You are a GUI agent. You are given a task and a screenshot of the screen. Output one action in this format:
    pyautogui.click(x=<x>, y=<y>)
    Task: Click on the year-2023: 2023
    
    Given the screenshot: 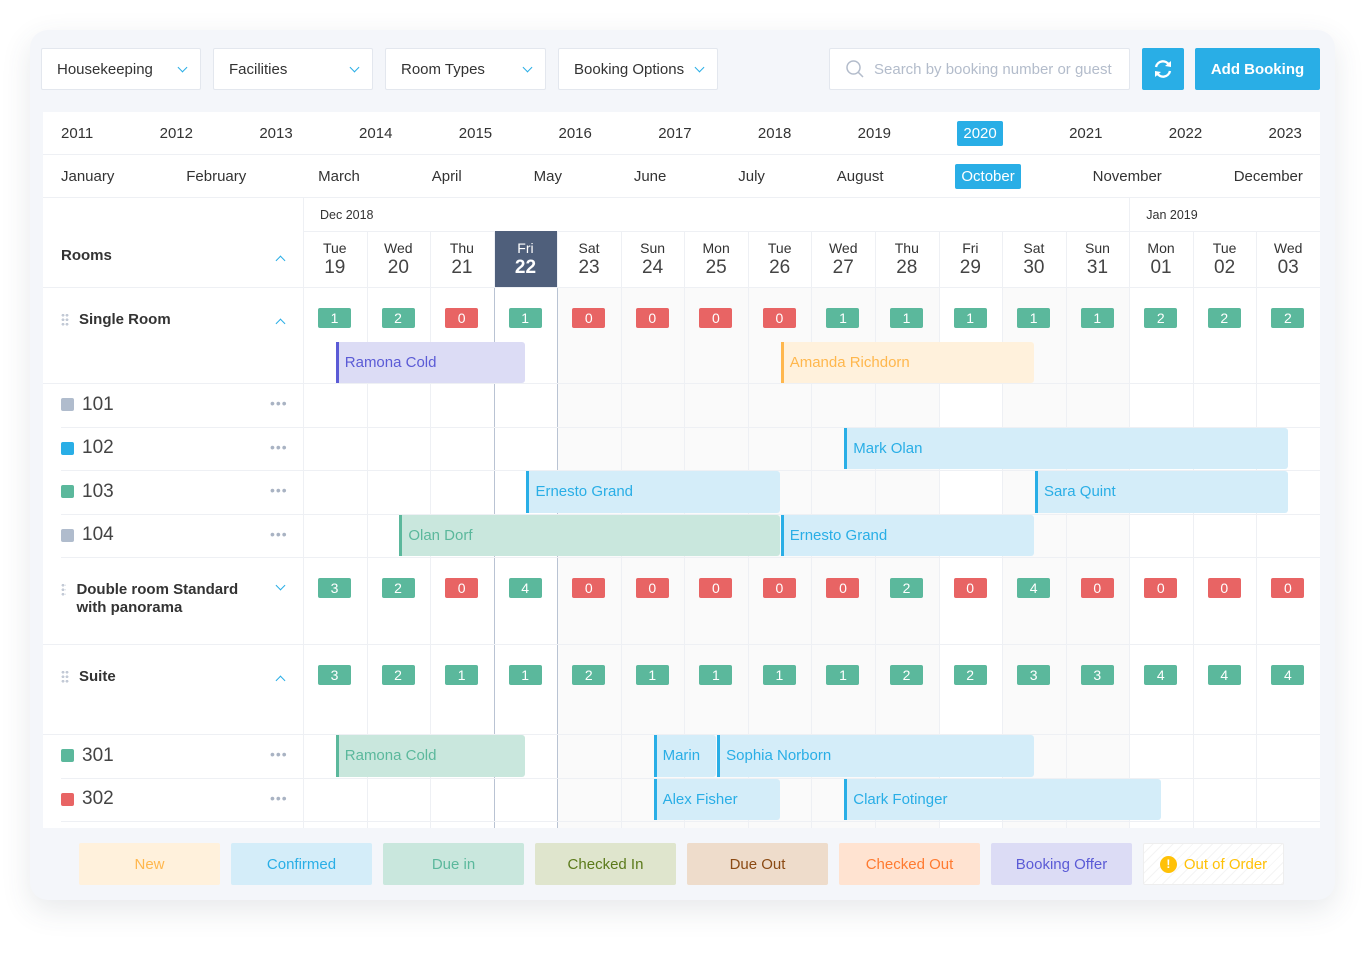 What is the action you would take?
    pyautogui.click(x=1285, y=133)
    